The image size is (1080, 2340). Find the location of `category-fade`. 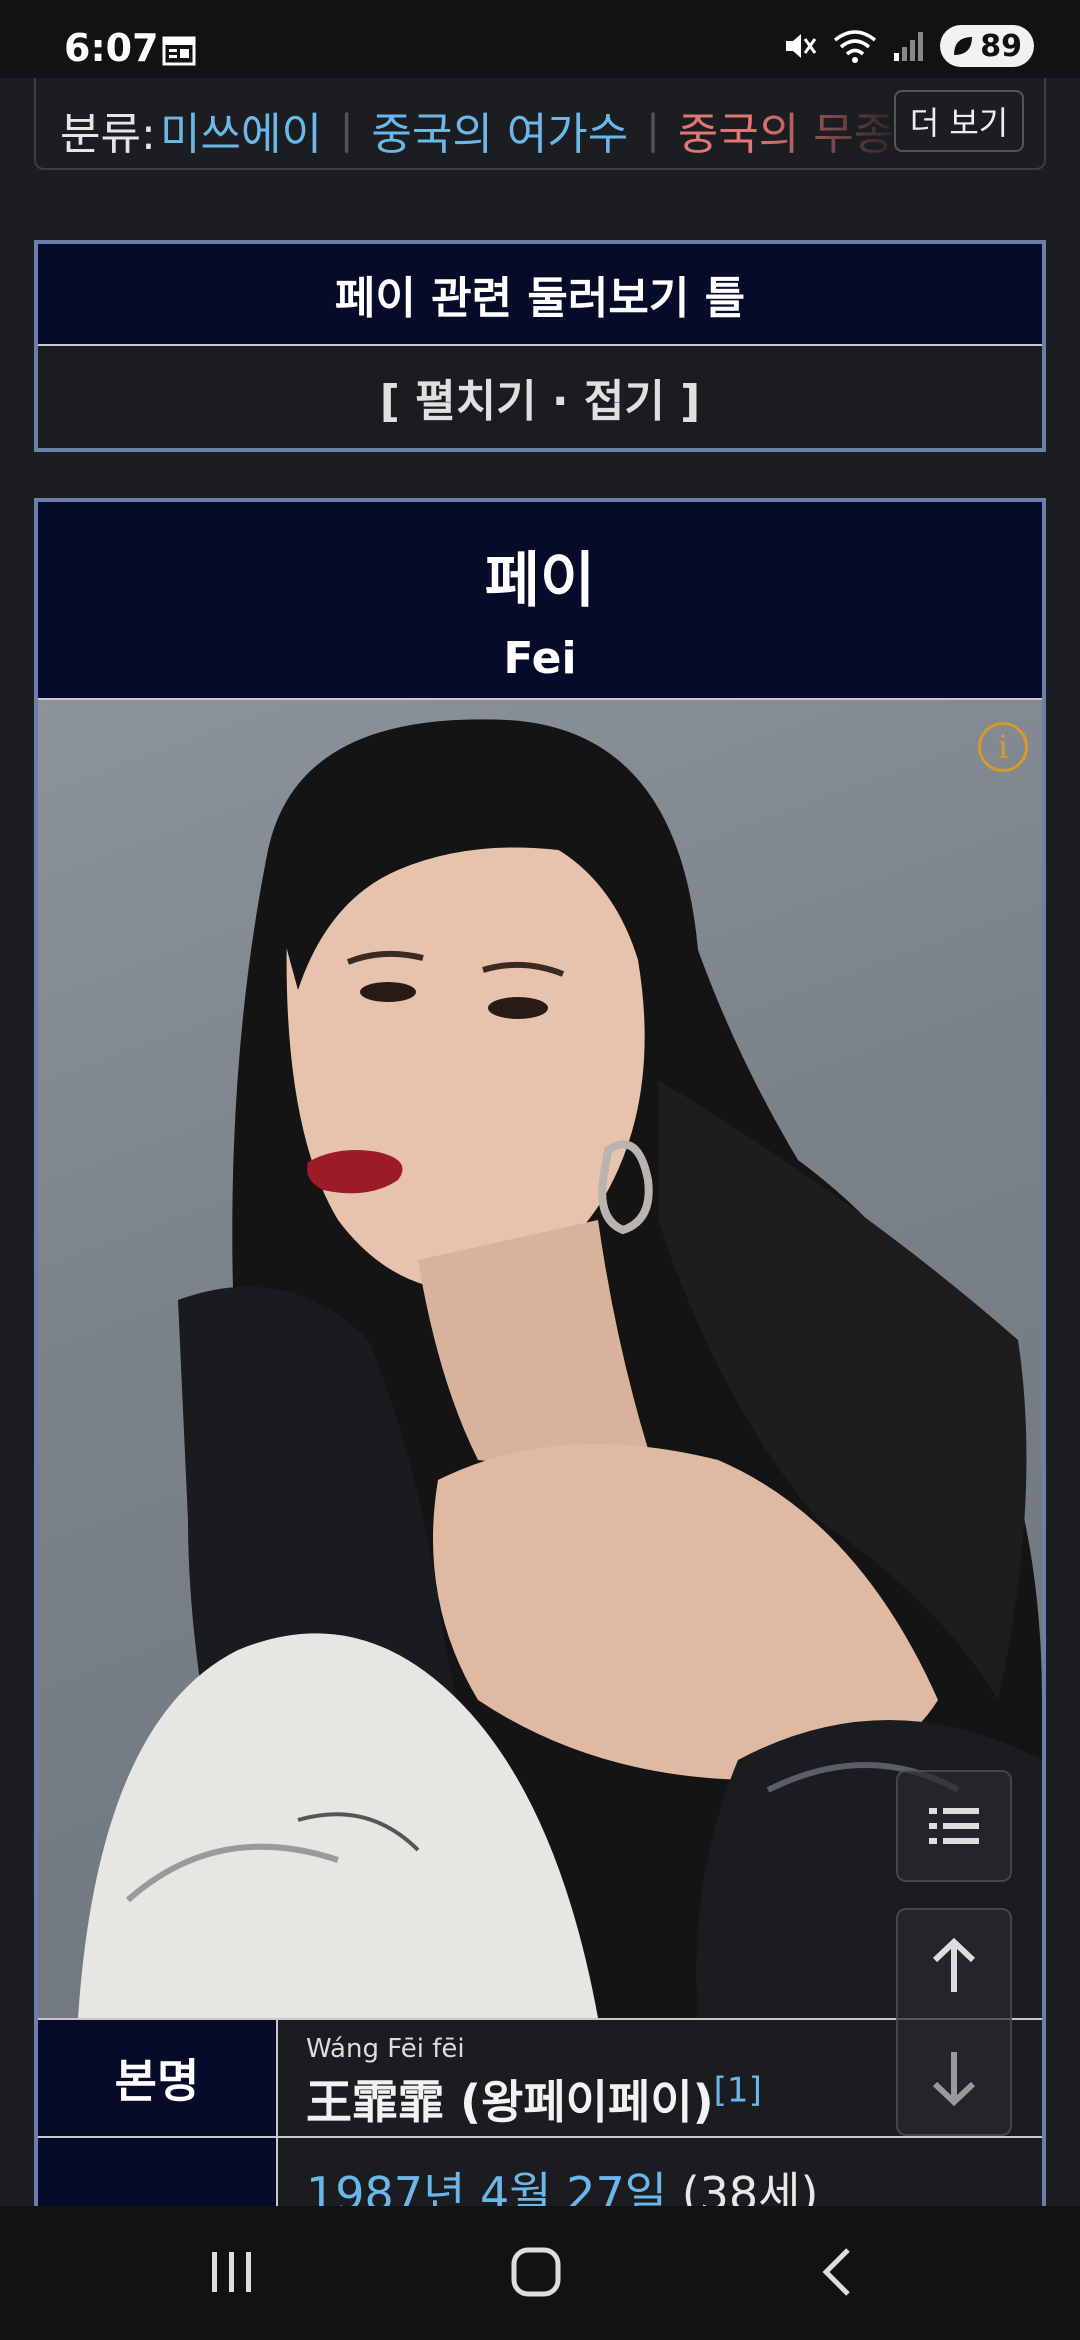

category-fade is located at coordinates (831, 123).